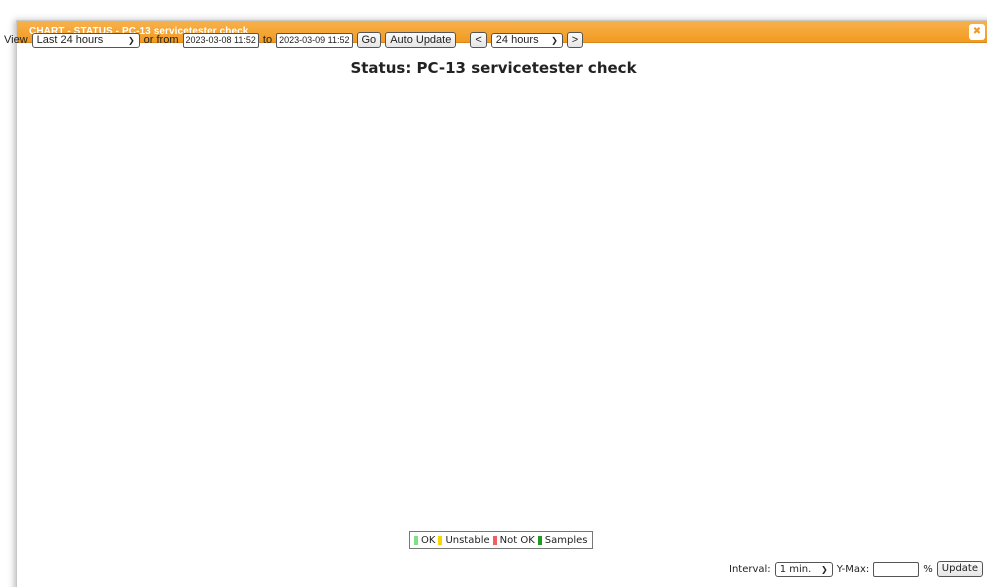 This screenshot has height=587, width=987. I want to click on chart-title: Status: PC-13 servicetester check, so click(493, 68).